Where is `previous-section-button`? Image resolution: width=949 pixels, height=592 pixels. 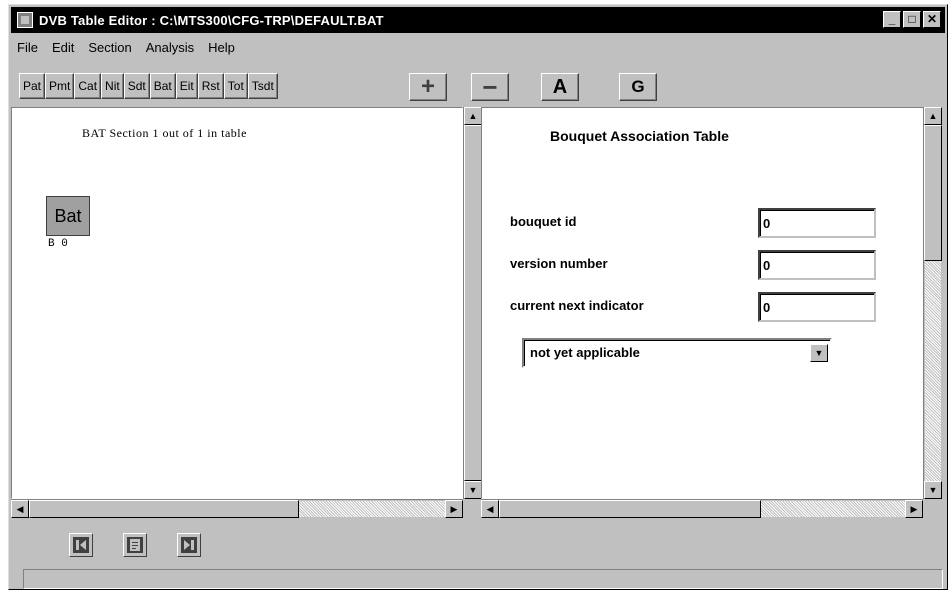
previous-section-button is located at coordinates (81, 545).